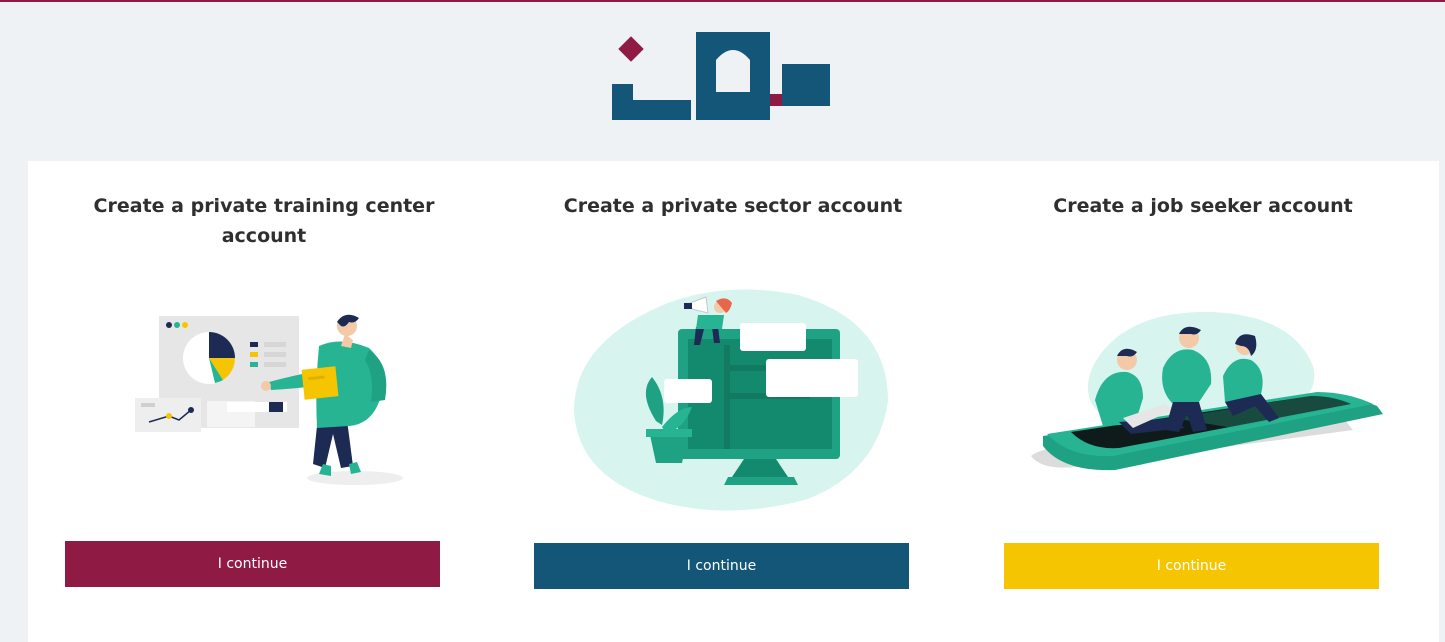  Describe the element at coordinates (733, 206) in the screenshot. I see `card-title: Create a private sector account` at that location.